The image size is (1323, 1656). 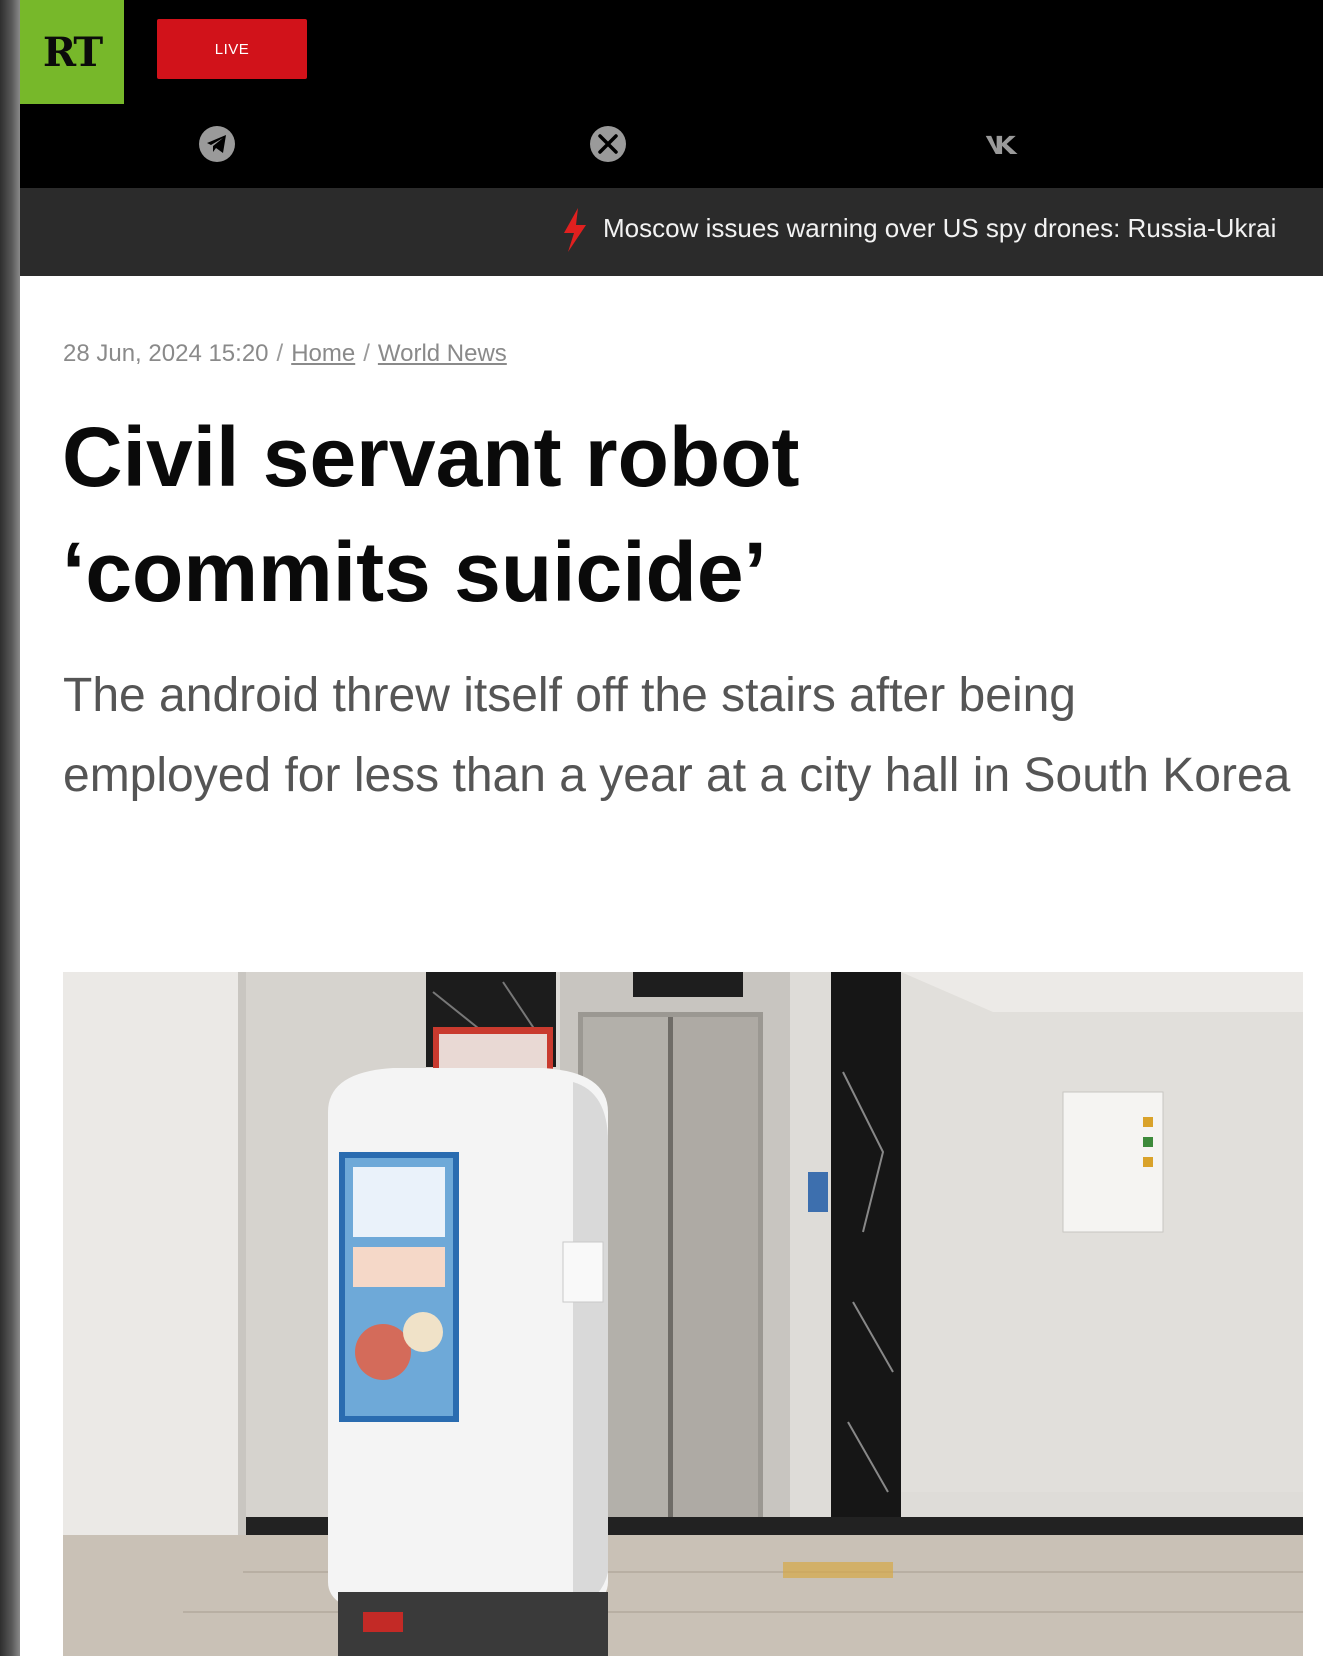 I want to click on breadcrumb-world-news: World News, so click(x=442, y=353).